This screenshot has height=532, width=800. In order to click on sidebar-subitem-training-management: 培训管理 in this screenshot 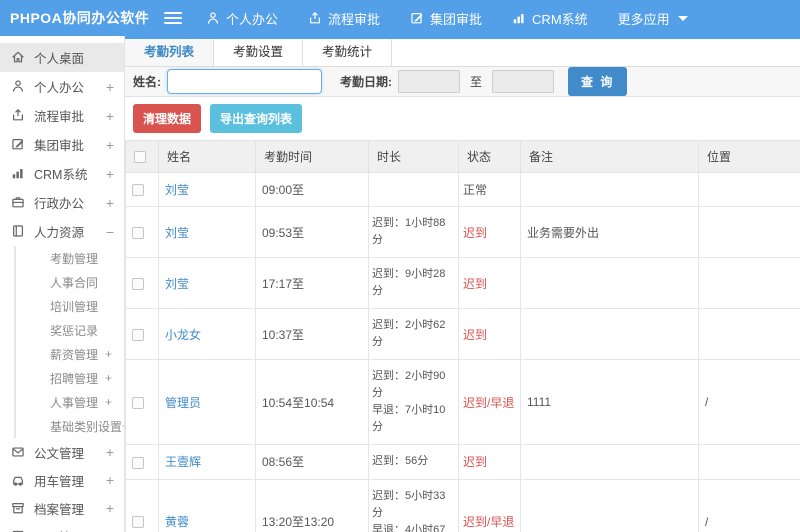, I will do `click(69, 306)`.